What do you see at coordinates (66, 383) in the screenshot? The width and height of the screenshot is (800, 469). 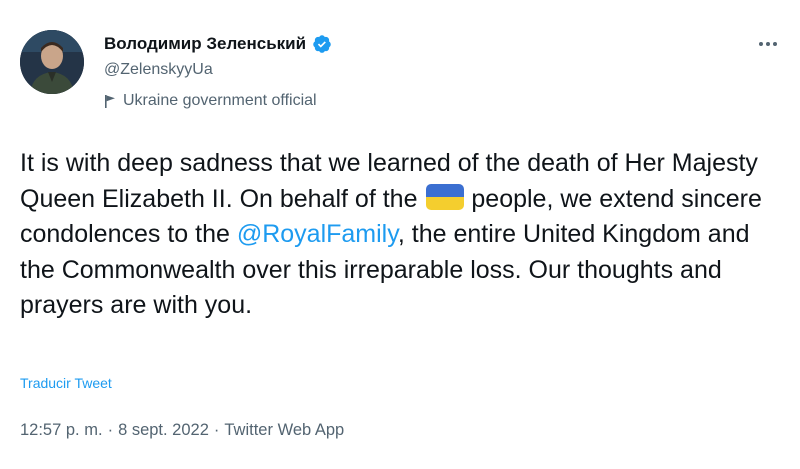 I see `translate-tweet-link: Traducir Tweet` at bounding box center [66, 383].